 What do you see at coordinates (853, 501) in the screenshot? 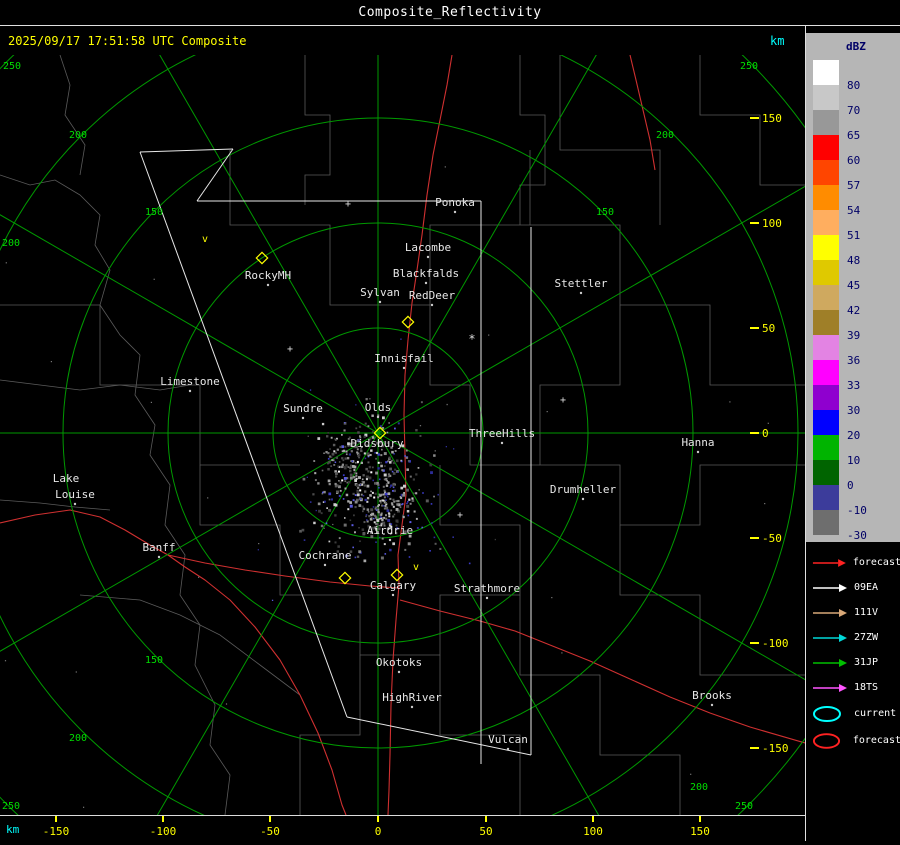
I see `colorbar-segment: -10` at bounding box center [853, 501].